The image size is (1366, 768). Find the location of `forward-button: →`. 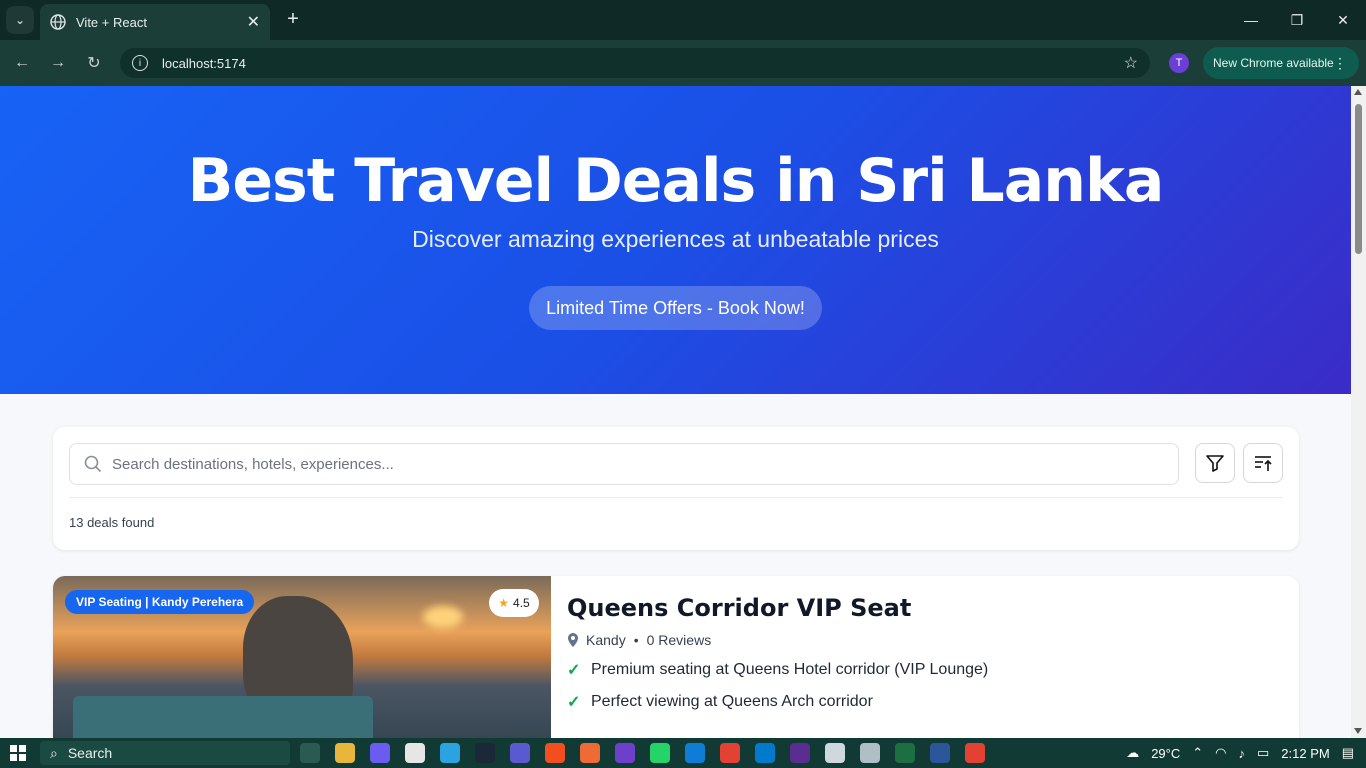

forward-button: → is located at coordinates (58, 63).